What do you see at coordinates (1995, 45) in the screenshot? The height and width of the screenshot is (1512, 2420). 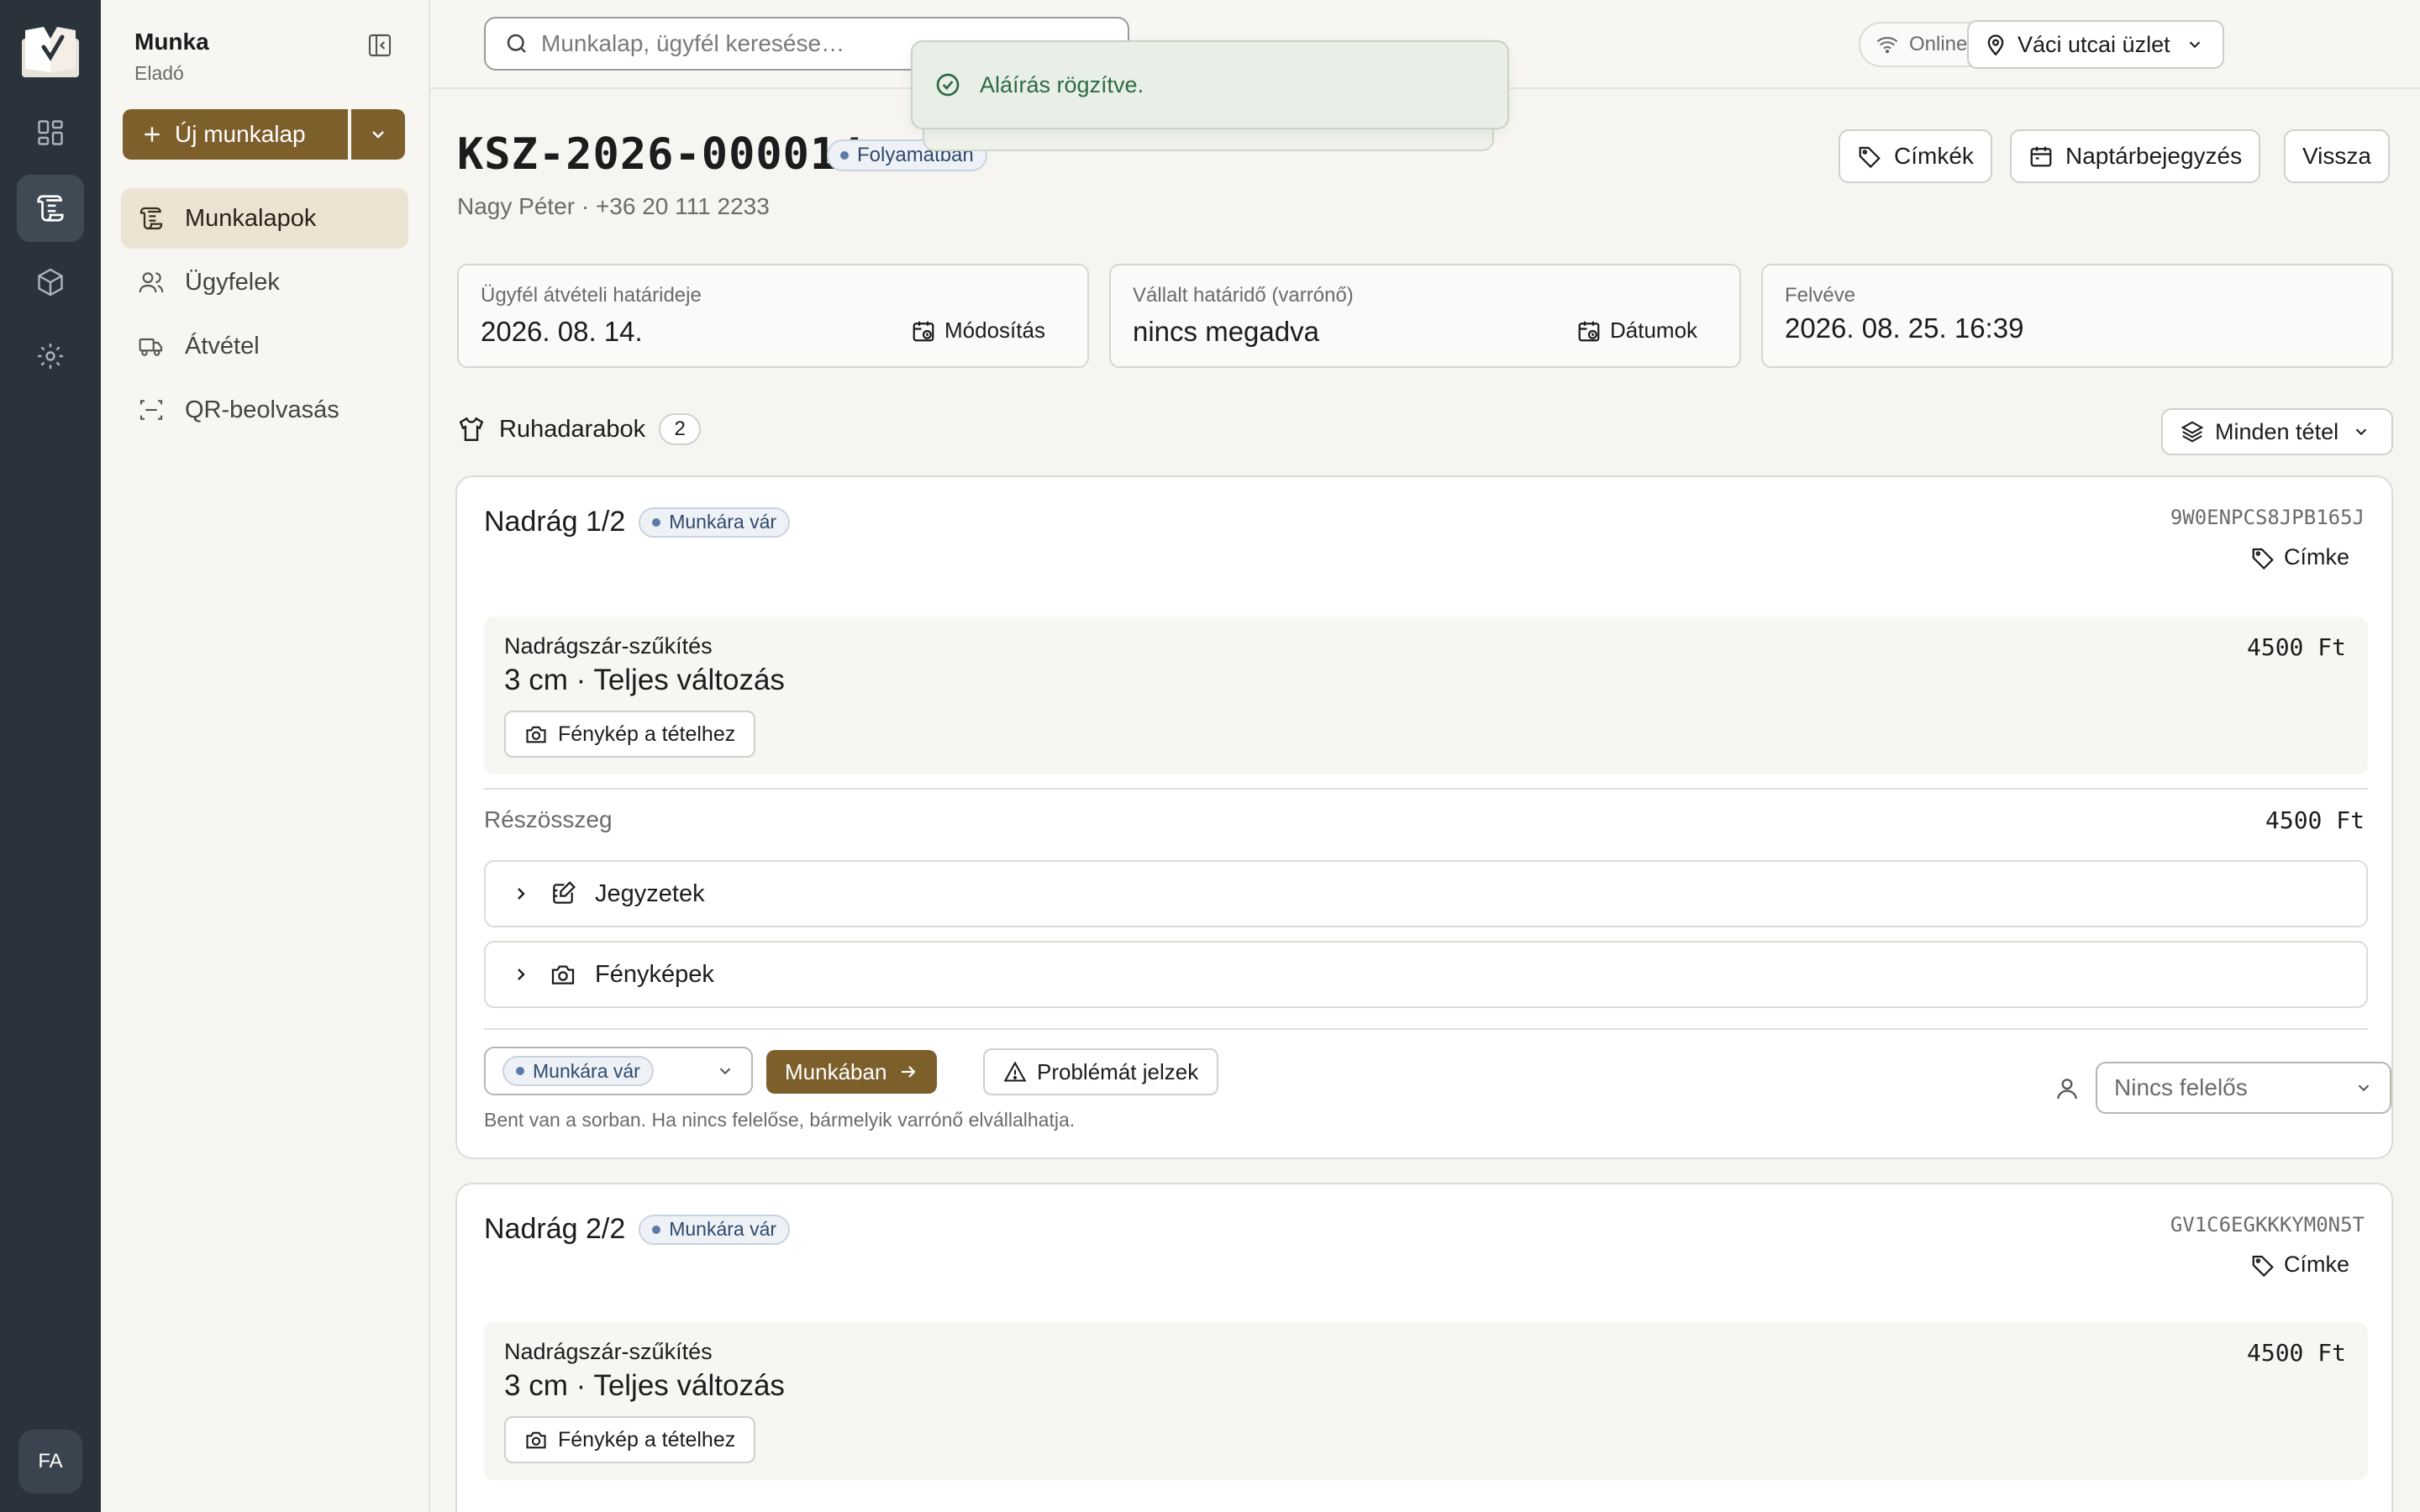 I see `map-pin-icon` at bounding box center [1995, 45].